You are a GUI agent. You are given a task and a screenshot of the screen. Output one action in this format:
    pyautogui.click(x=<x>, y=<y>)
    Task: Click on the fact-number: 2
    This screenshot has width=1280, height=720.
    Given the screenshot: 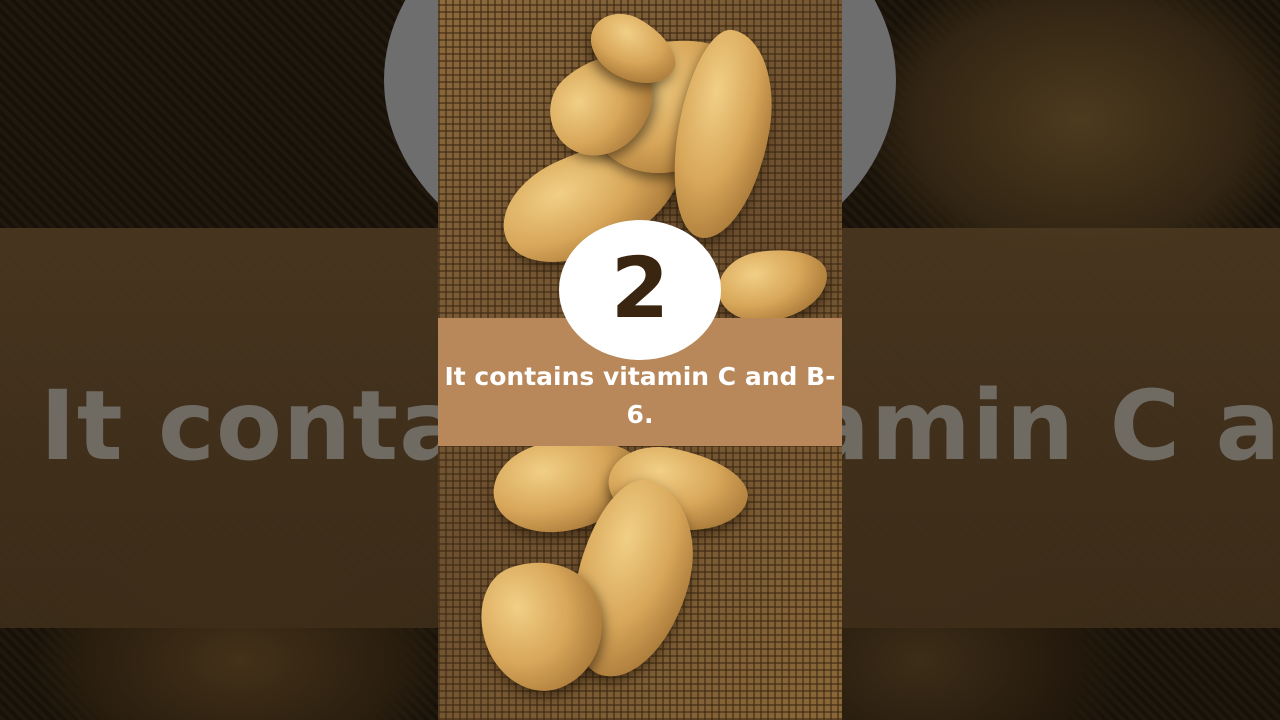 What is the action you would take?
    pyautogui.click(x=640, y=288)
    